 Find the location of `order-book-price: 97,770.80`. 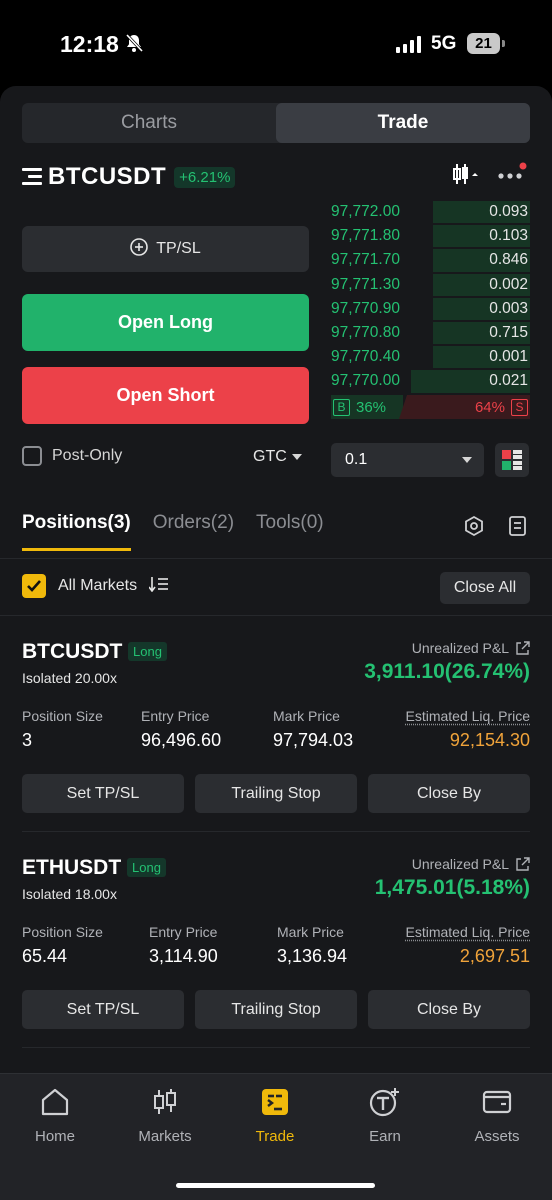

order-book-price: 97,770.80 is located at coordinates (365, 333).